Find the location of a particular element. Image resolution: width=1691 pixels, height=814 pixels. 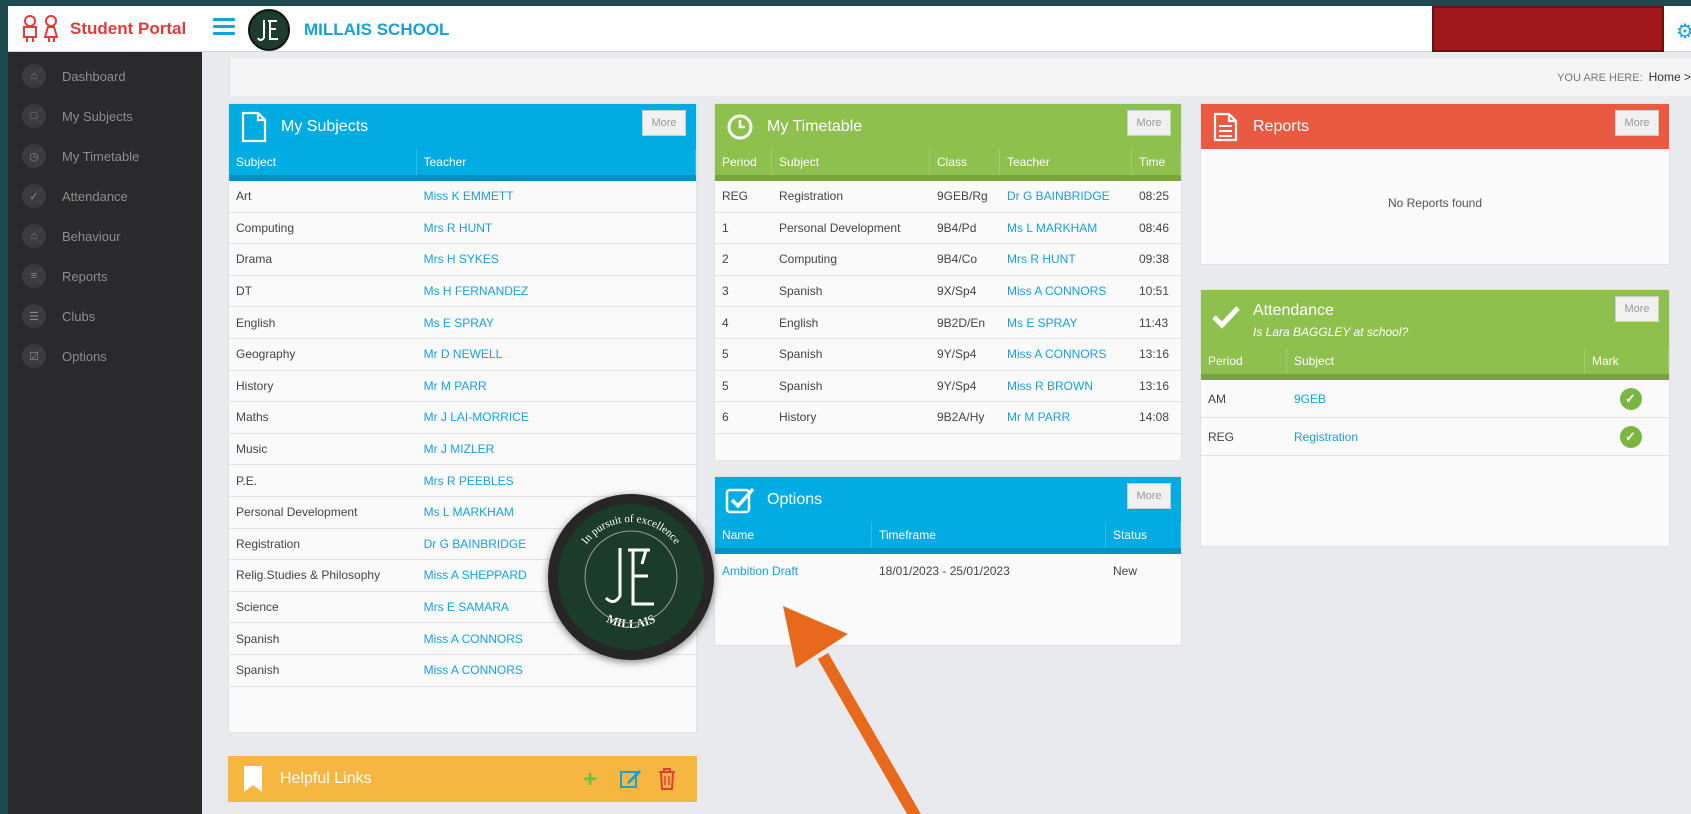

table-row: AM 9GEB ✓ is located at coordinates (1435, 399).